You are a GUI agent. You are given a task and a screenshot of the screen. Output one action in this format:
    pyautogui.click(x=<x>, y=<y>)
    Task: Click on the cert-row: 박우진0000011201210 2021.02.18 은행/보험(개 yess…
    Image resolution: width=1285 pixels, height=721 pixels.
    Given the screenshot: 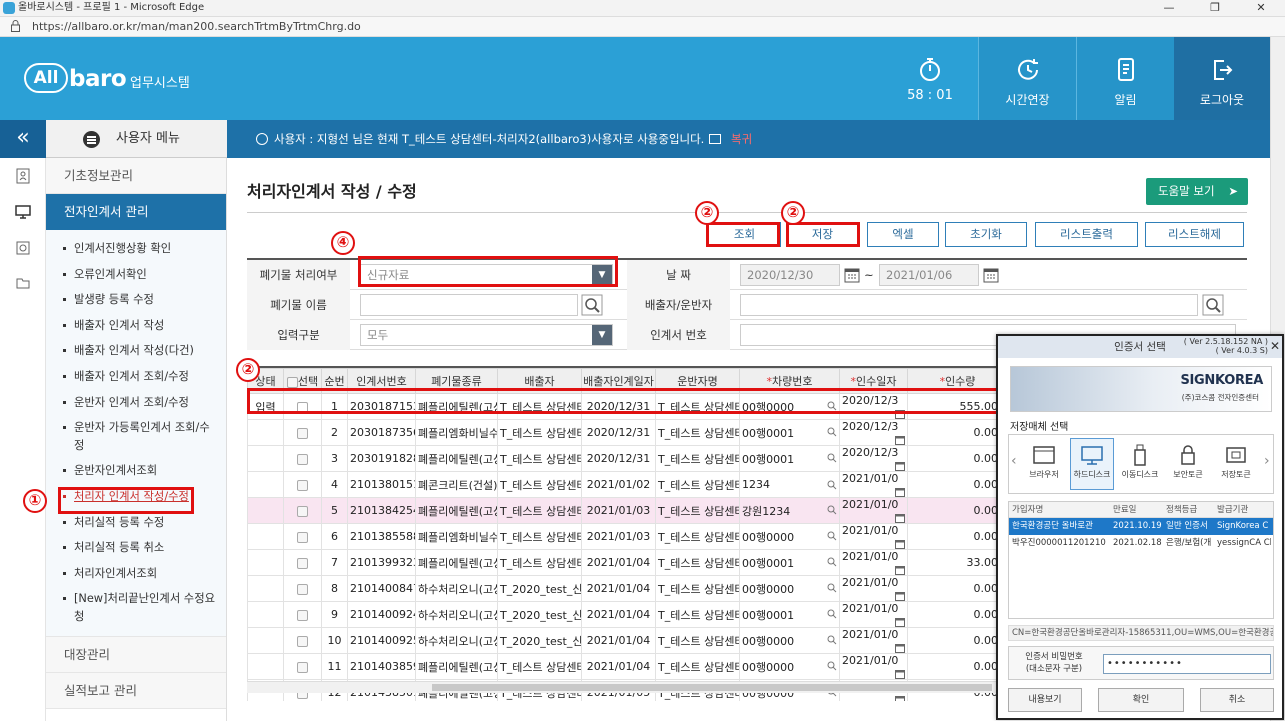 What is the action you would take?
    pyautogui.click(x=1141, y=543)
    